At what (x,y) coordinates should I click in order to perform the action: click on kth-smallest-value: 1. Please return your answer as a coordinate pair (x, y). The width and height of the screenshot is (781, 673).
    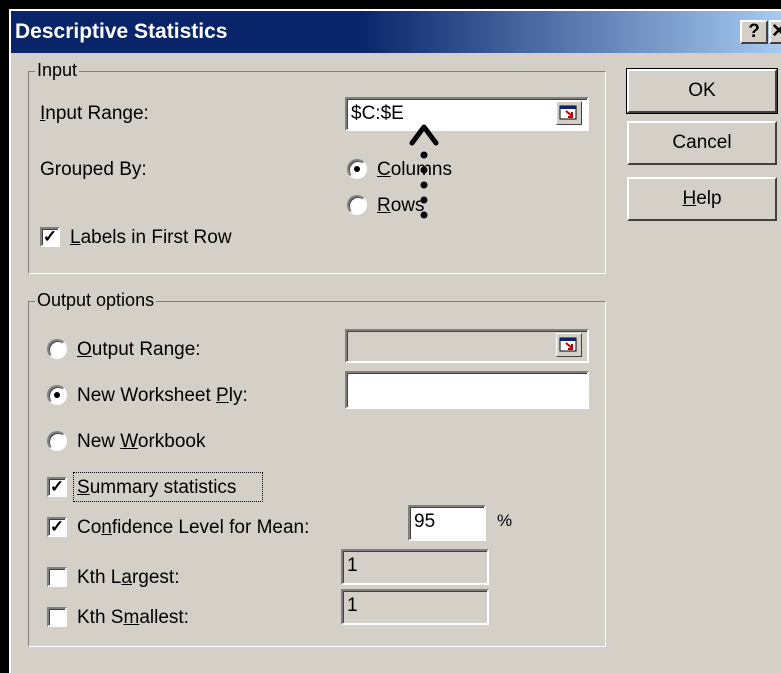
    Looking at the image, I should click on (352, 605).